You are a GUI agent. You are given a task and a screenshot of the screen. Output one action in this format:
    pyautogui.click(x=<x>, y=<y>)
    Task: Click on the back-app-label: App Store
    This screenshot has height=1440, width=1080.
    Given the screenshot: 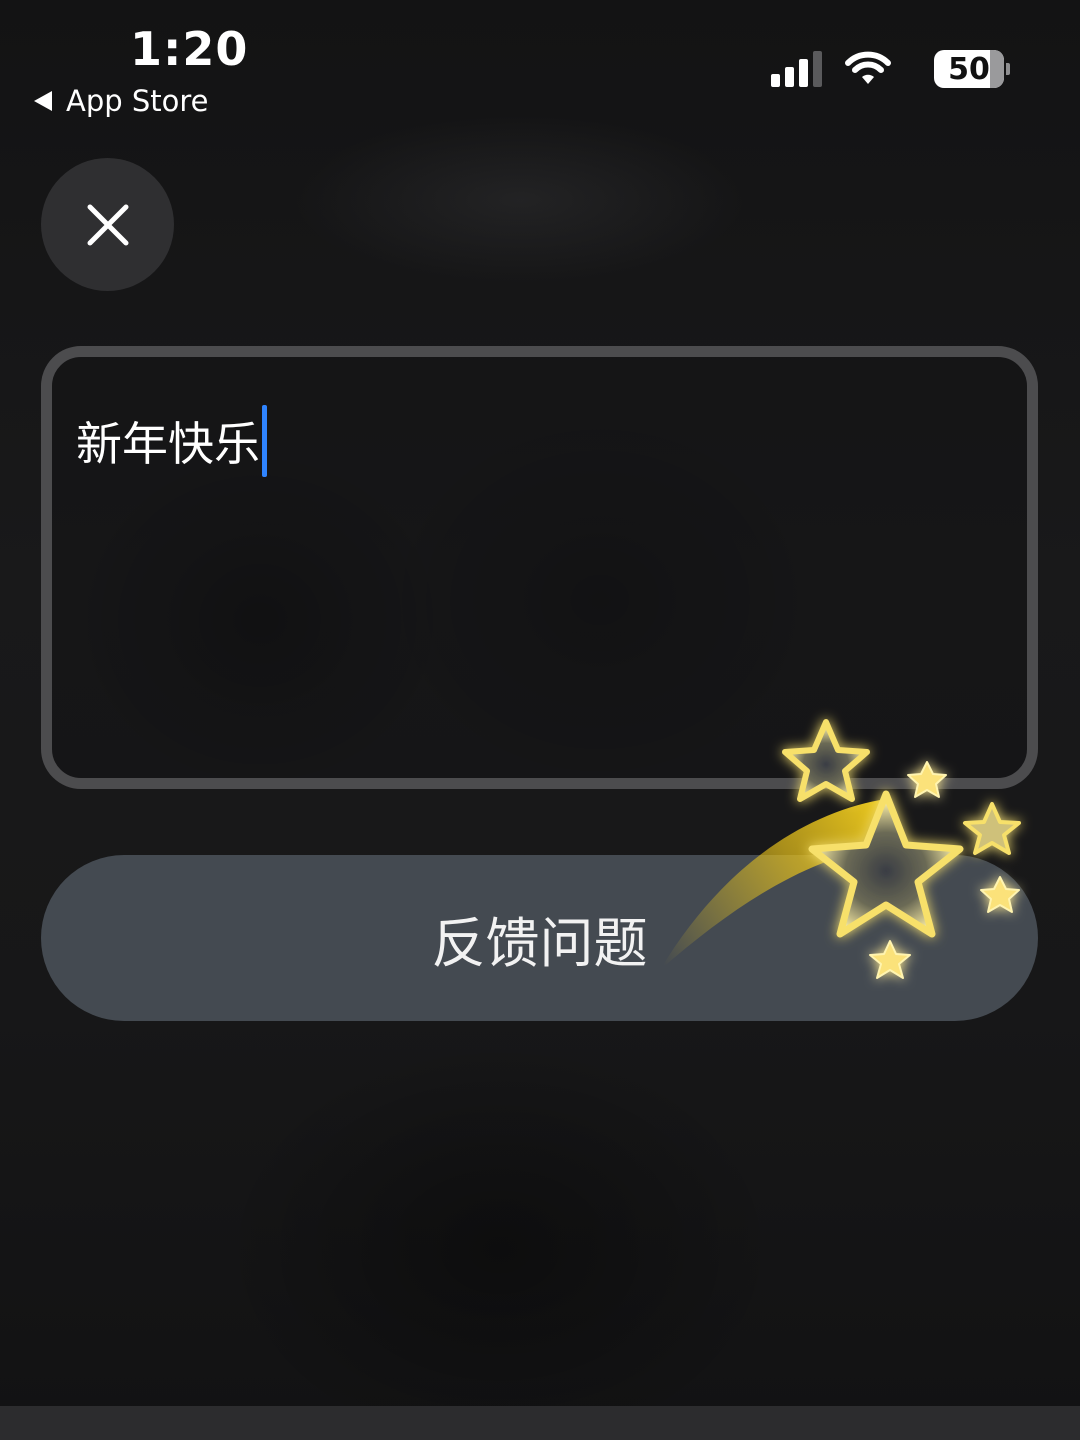 What is the action you would take?
    pyautogui.click(x=137, y=101)
    